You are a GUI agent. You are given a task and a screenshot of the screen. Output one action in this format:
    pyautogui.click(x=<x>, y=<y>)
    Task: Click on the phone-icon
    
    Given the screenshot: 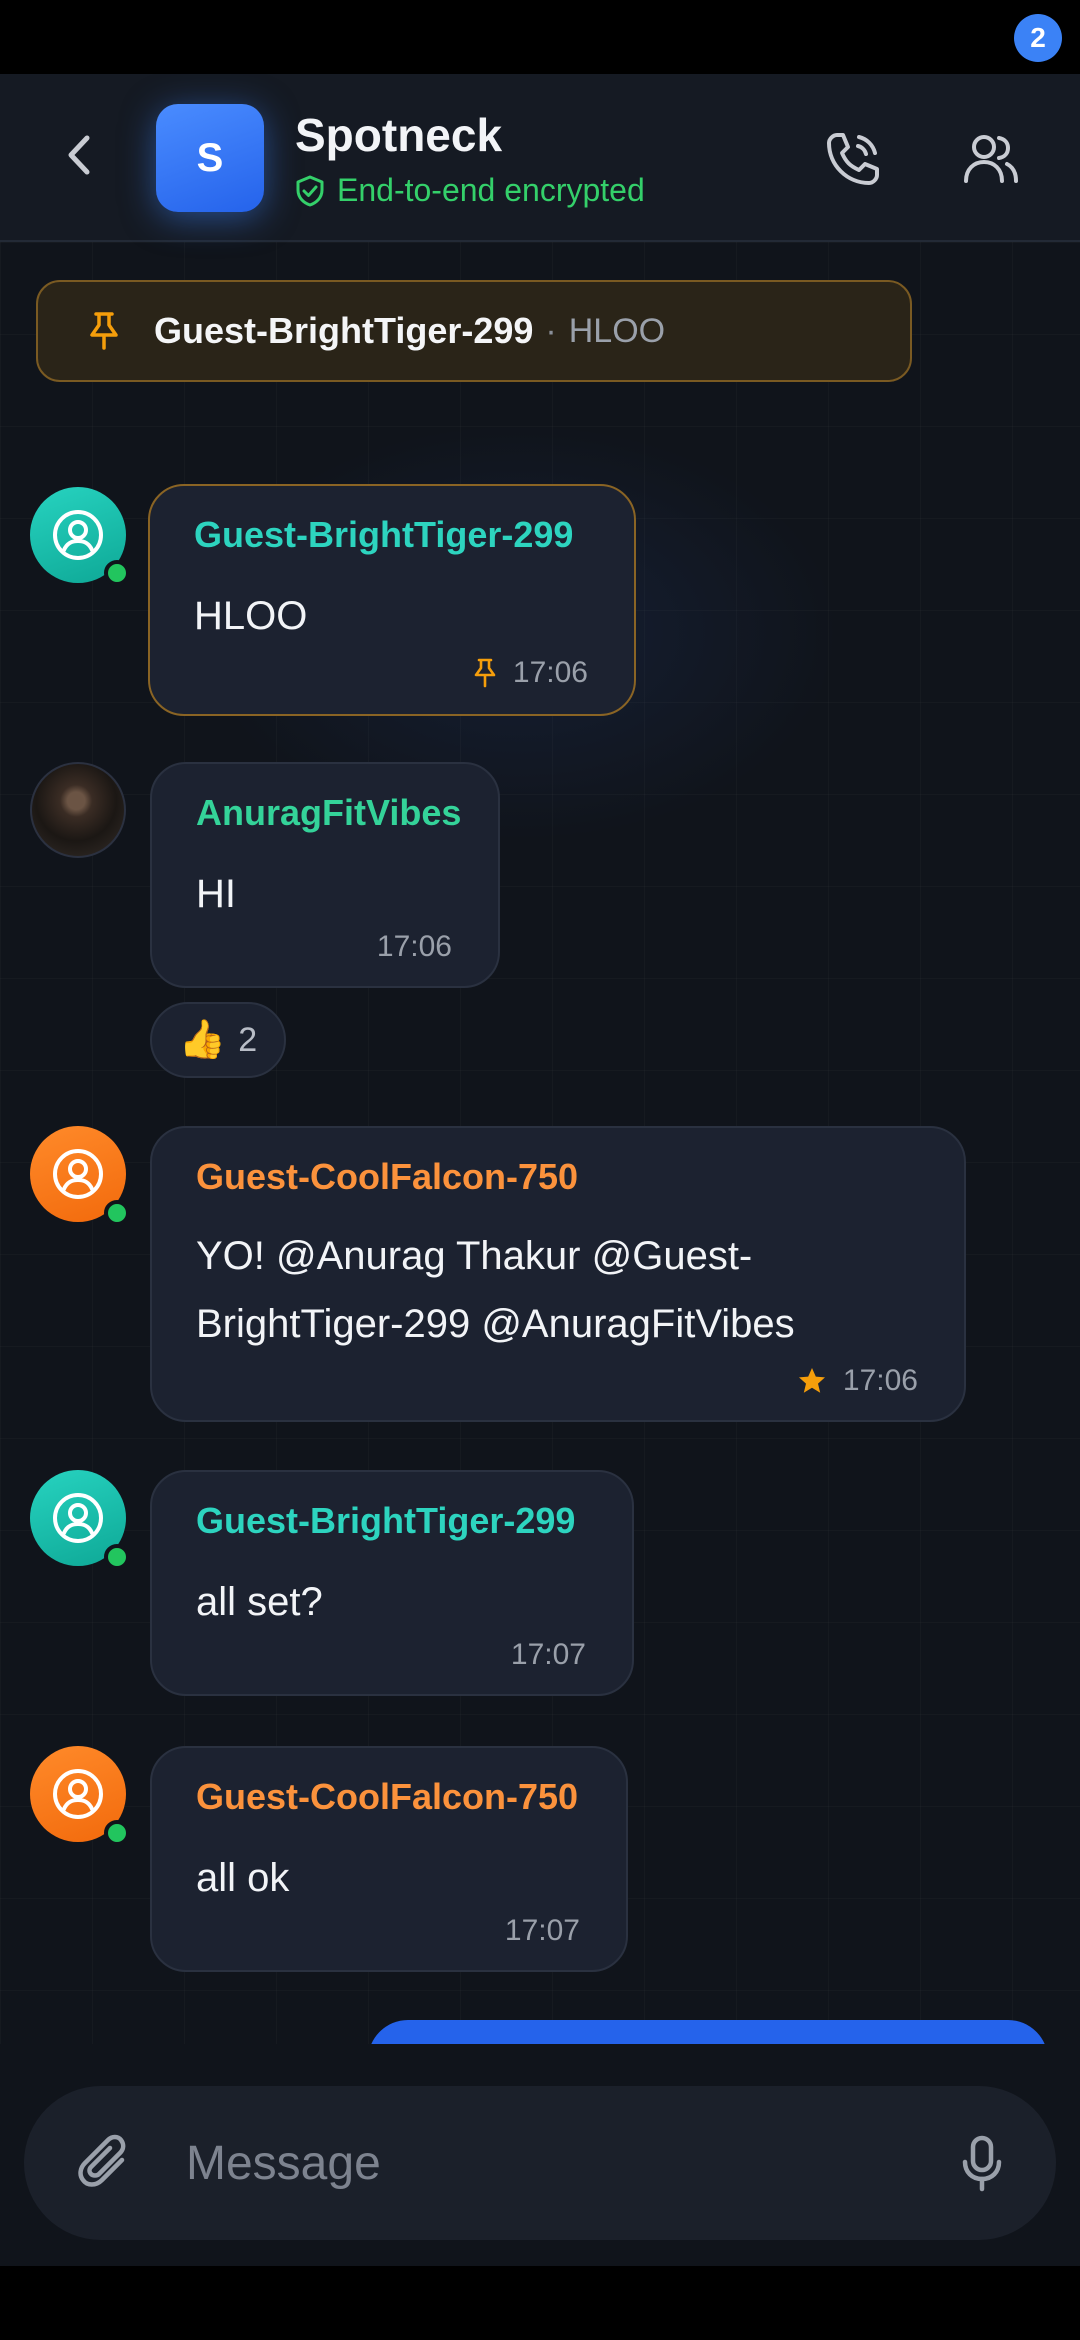 What is the action you would take?
    pyautogui.click(x=853, y=159)
    